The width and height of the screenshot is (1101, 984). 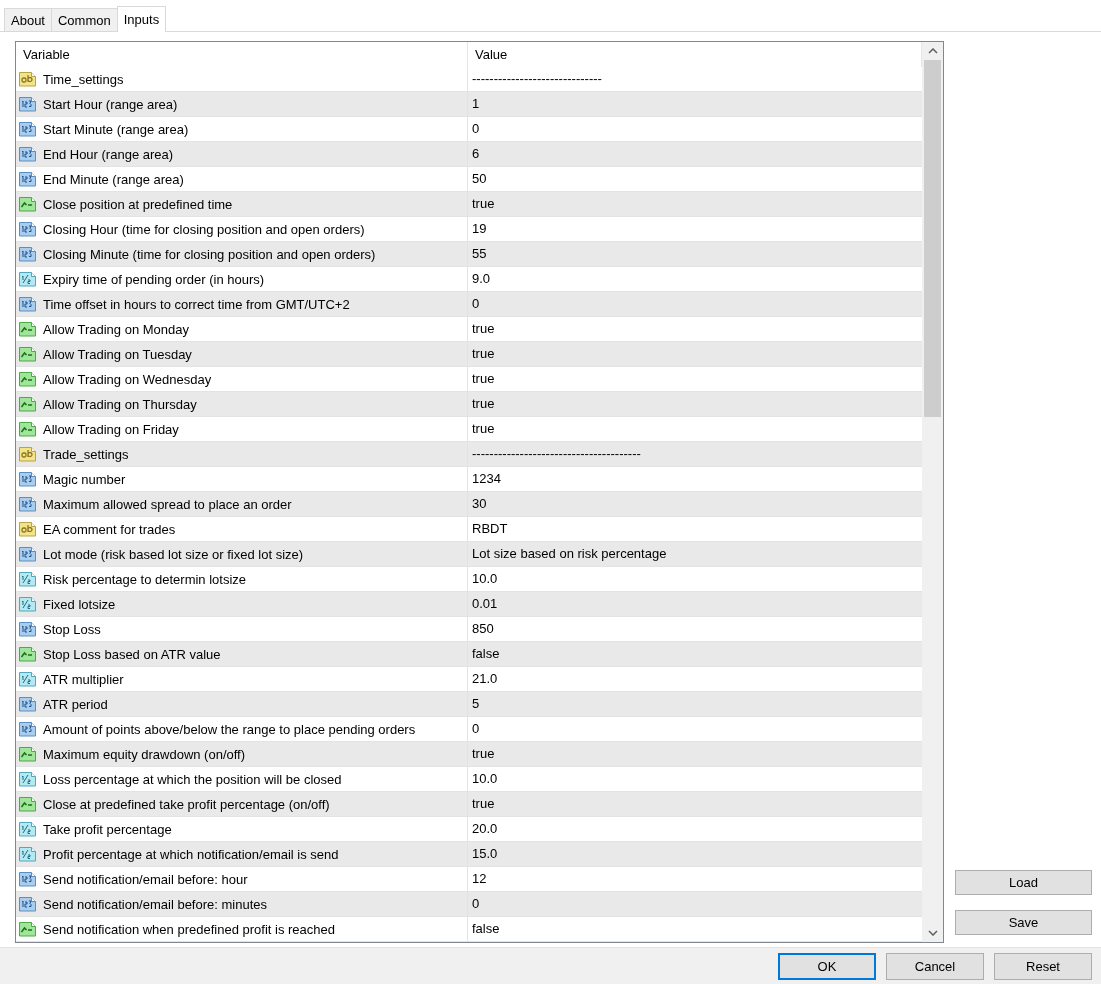 What do you see at coordinates (695, 829) in the screenshot?
I see `value-cell: 20.0` at bounding box center [695, 829].